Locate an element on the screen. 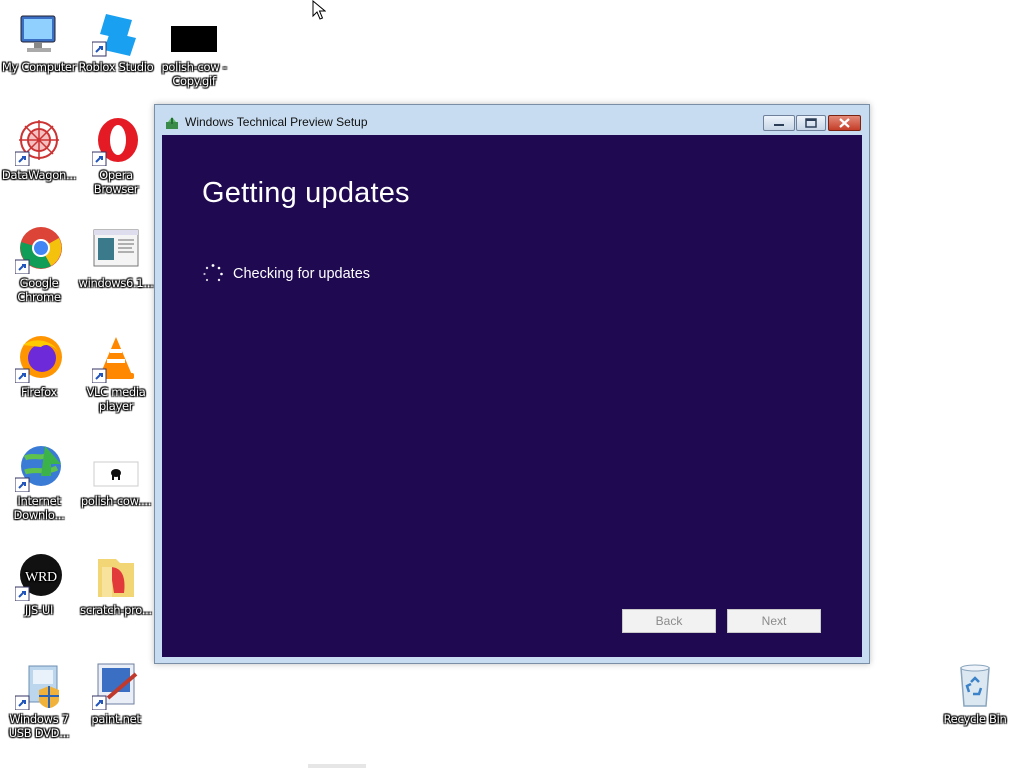  mouse-cursor-icon is located at coordinates (319, 10).